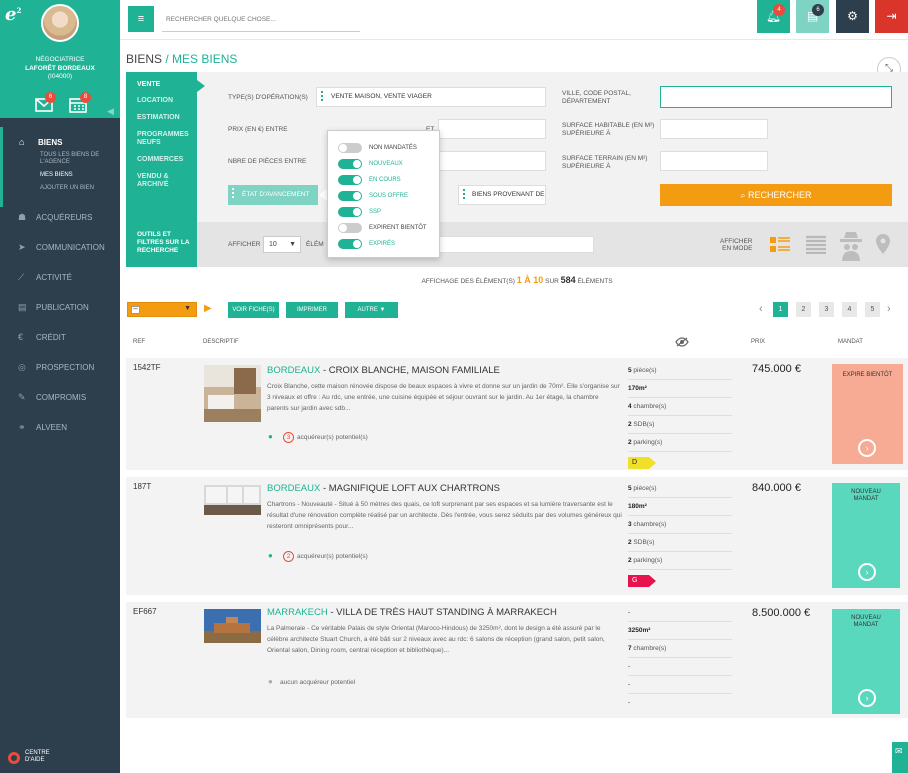 The image size is (908, 773). What do you see at coordinates (776, 488) in the screenshot?
I see `listing-price: 840.000 €` at bounding box center [776, 488].